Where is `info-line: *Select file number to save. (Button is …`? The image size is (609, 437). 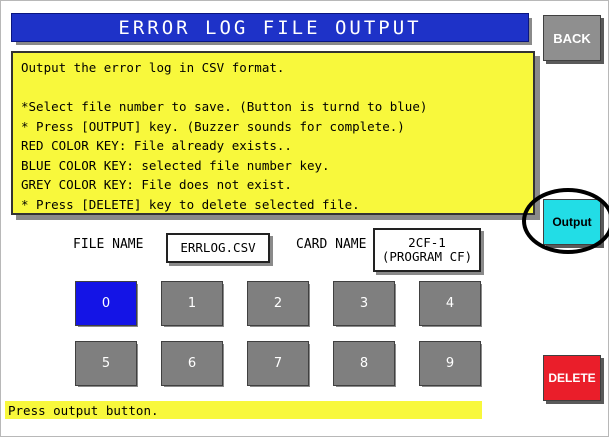
info-line: *Select file number to save. (Button is … is located at coordinates (224, 106).